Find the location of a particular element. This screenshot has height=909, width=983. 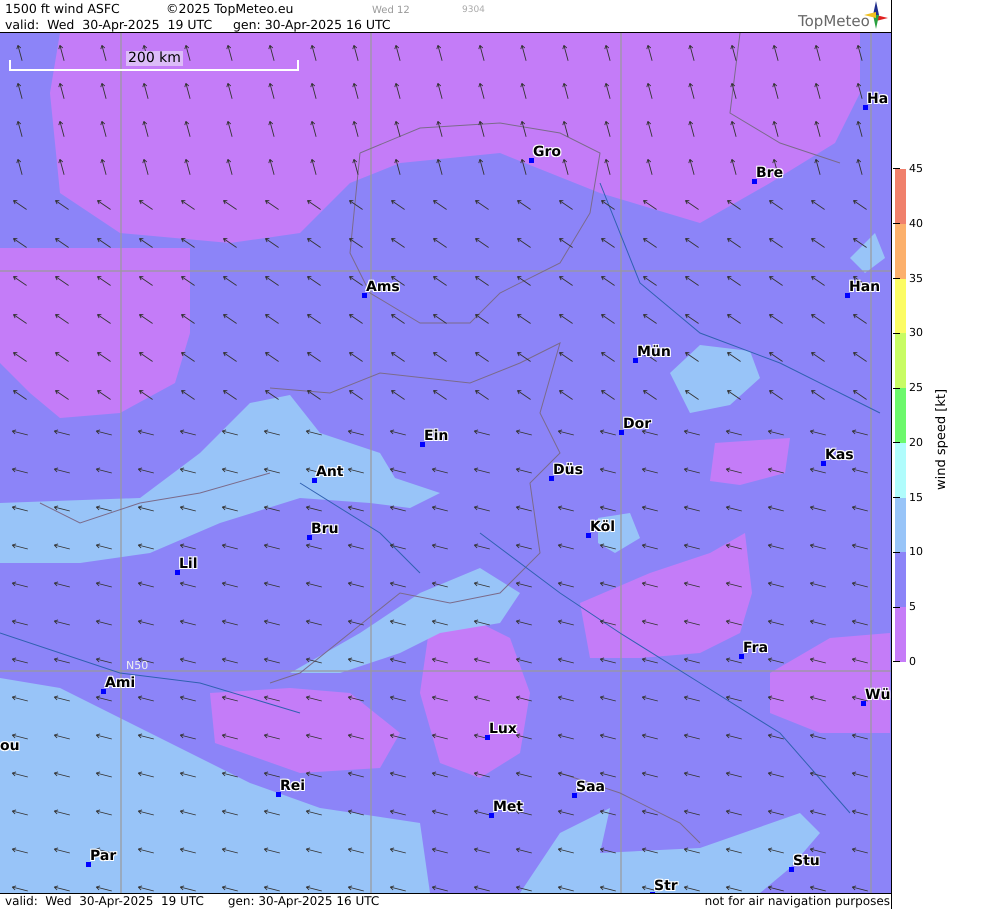

logo-text: TopMeteo is located at coordinates (834, 21).